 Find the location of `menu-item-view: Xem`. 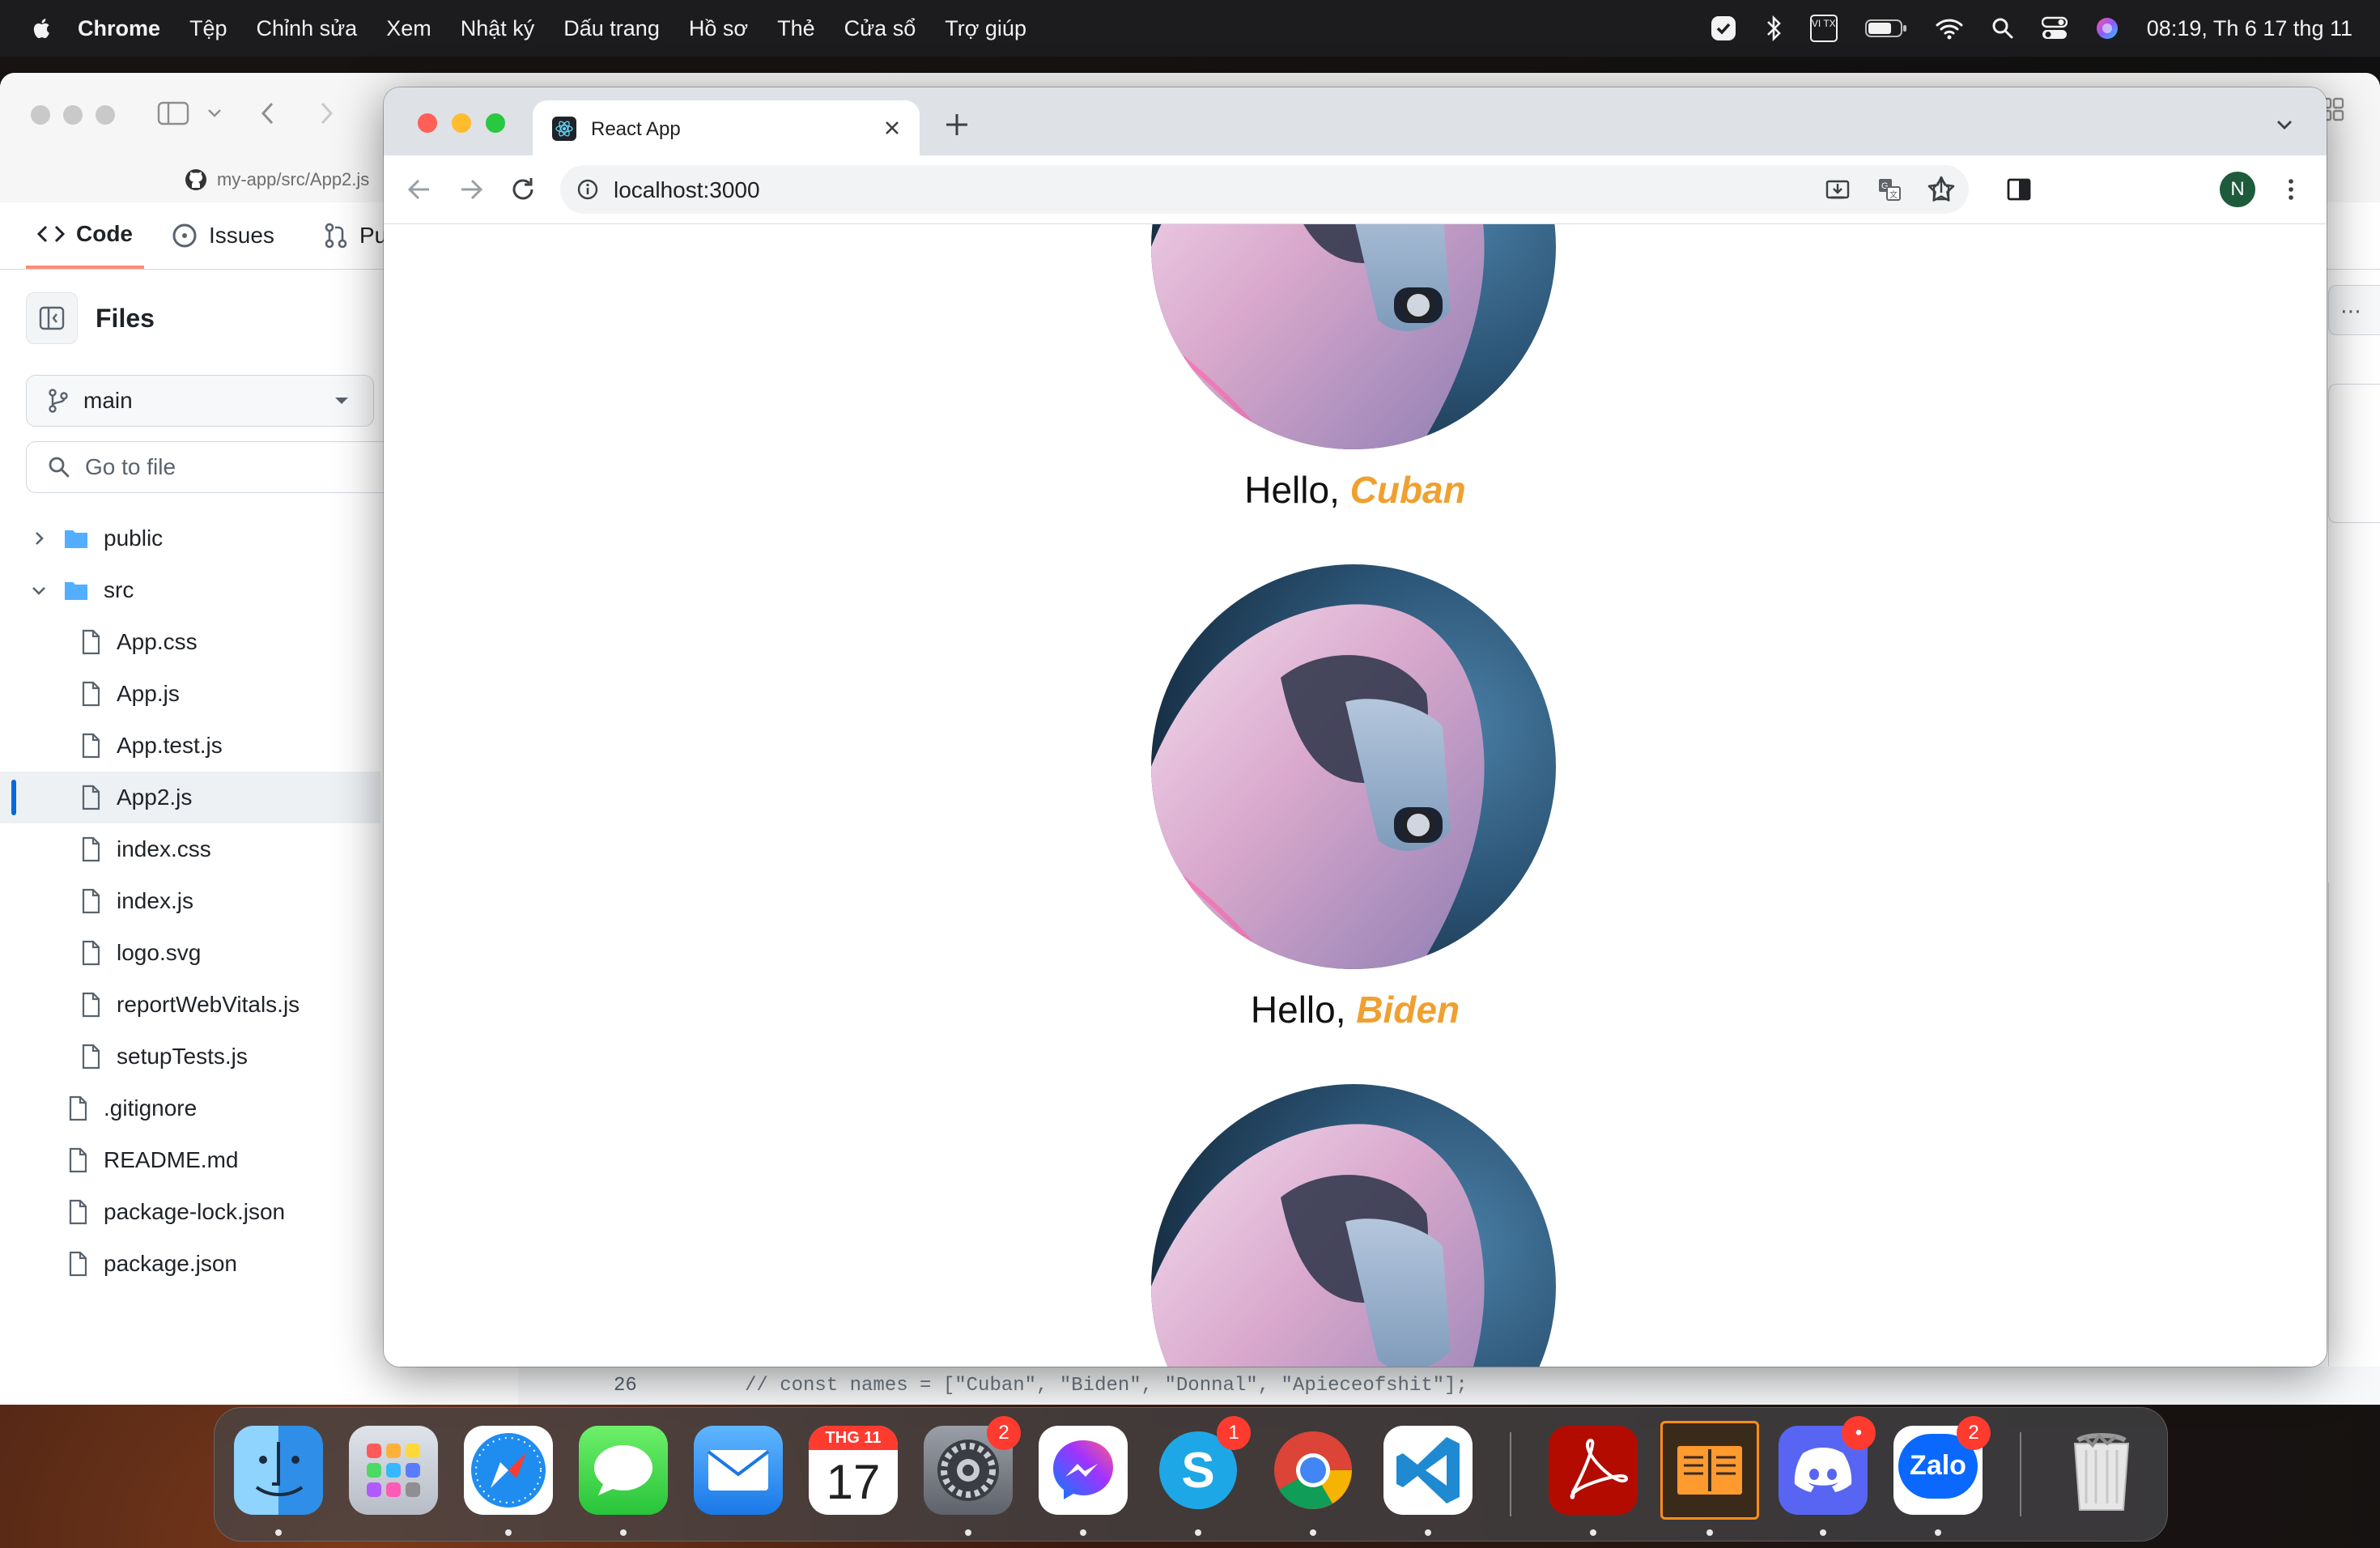

menu-item-view: Xem is located at coordinates (408, 29).